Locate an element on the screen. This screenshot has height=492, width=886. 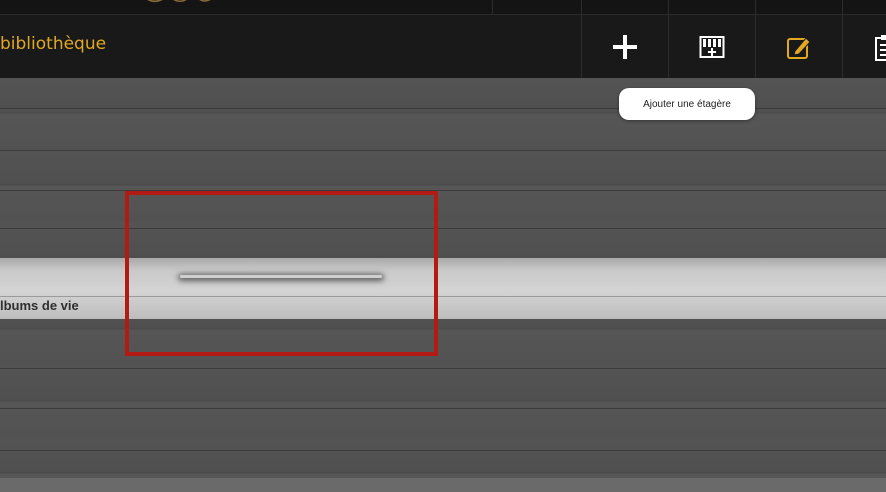
shelf-label: lbums de vie is located at coordinates (39, 305).